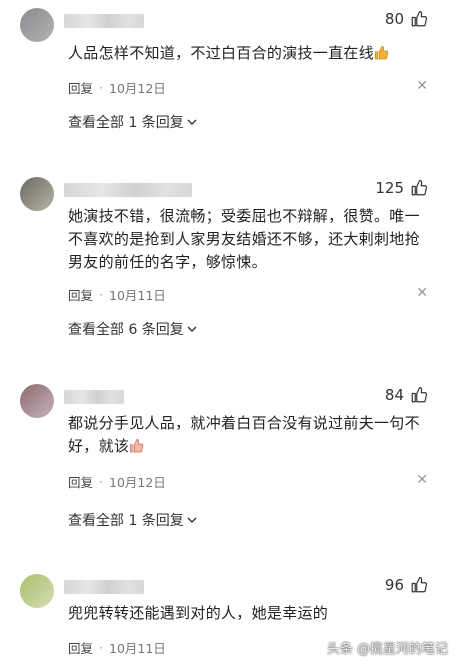 The width and height of the screenshot is (456, 665). What do you see at coordinates (394, 19) in the screenshot?
I see `like-count: 80` at bounding box center [394, 19].